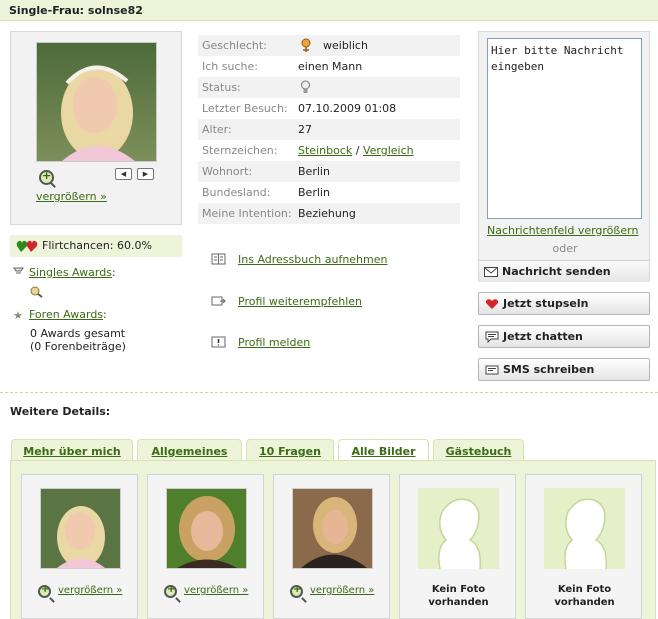  What do you see at coordinates (347, 108) in the screenshot?
I see `info-value: 07.10.2009 01:08` at bounding box center [347, 108].